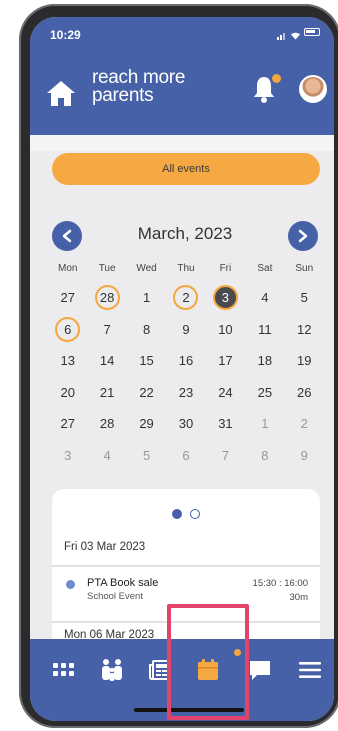  I want to click on calendar-day: 13, so click(67, 361).